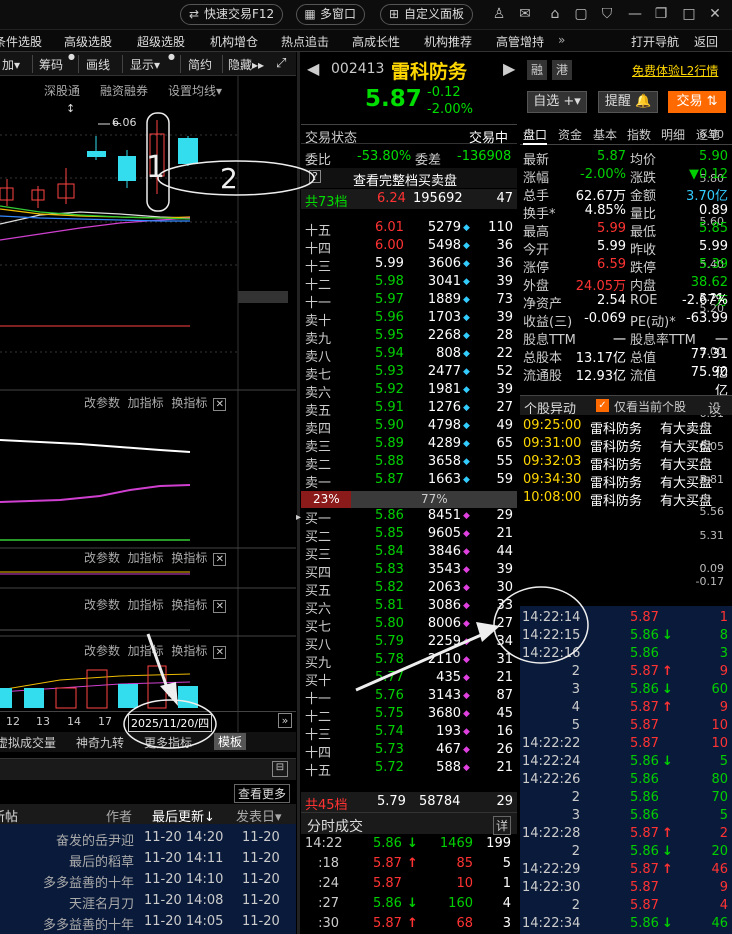 The width and height of the screenshot is (732, 934). Describe the element at coordinates (156, 167) in the screenshot. I see `annotation-label-1: 1` at that location.